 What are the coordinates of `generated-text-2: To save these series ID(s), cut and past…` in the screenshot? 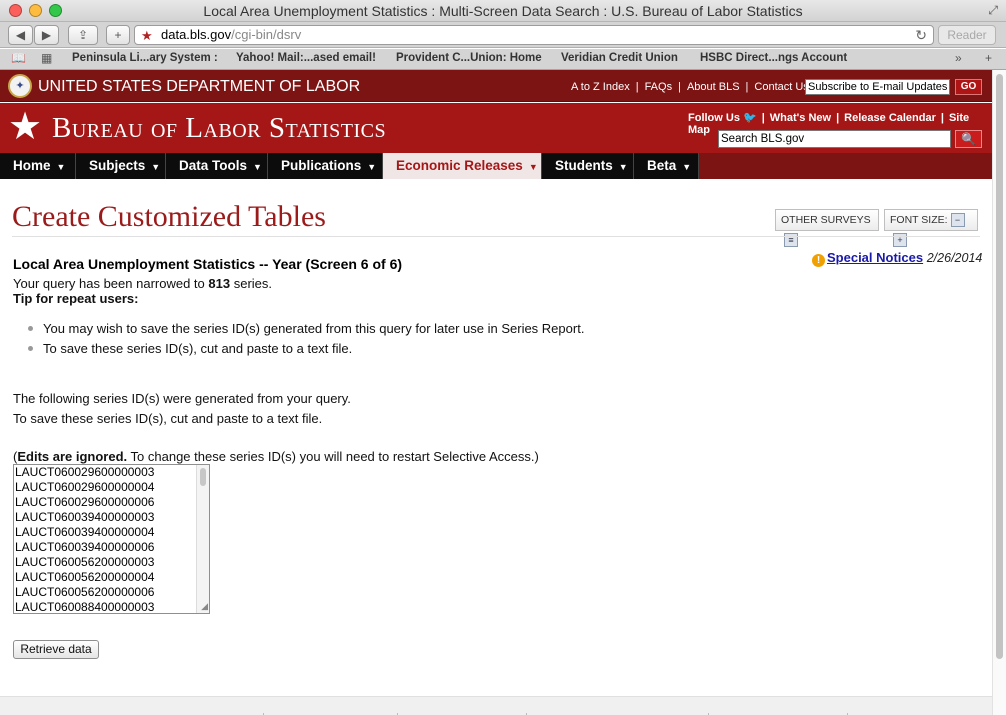 It's located at (168, 418).